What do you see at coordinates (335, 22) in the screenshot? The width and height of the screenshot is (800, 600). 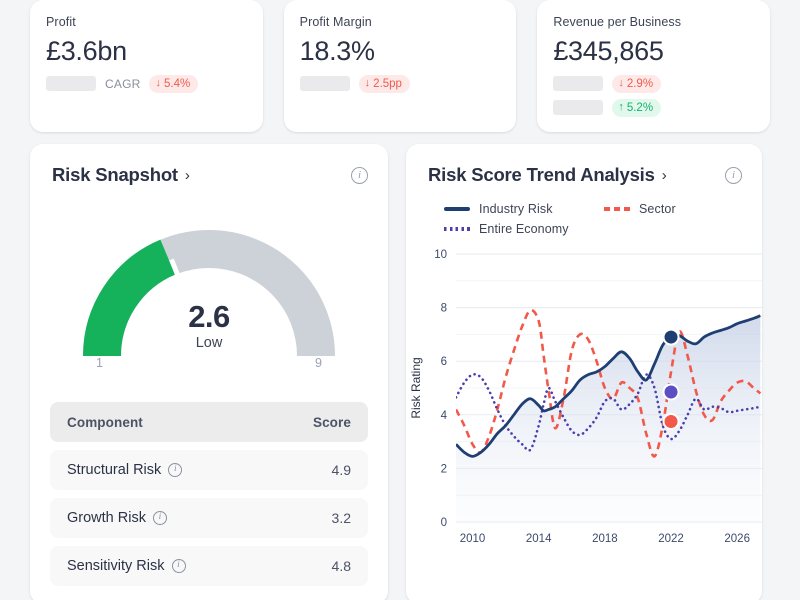 I see `kpi-label: Profit Margin` at bounding box center [335, 22].